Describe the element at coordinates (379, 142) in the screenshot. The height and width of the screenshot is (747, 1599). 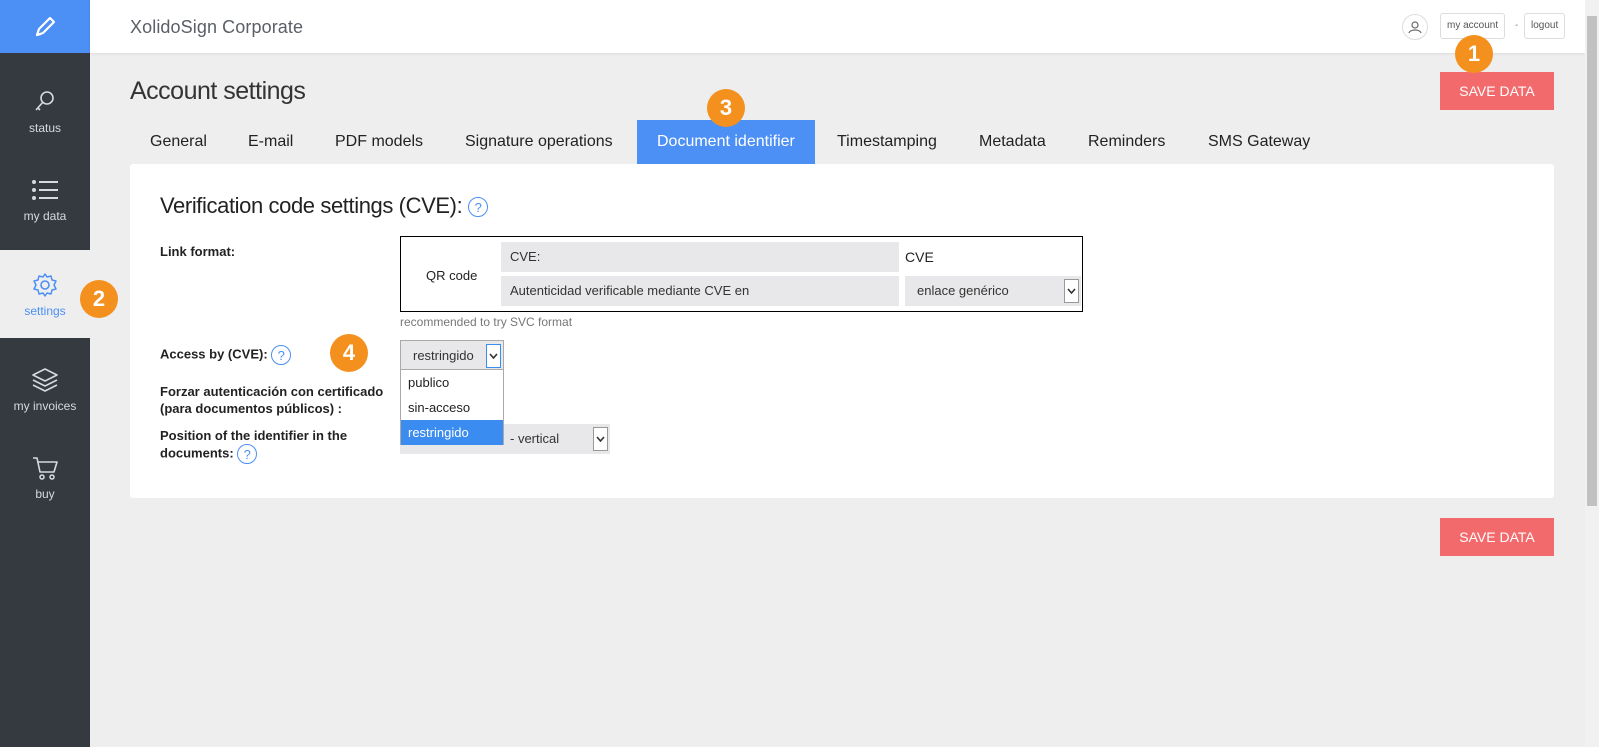
I see `tab-pdf-models: PDF models` at that location.